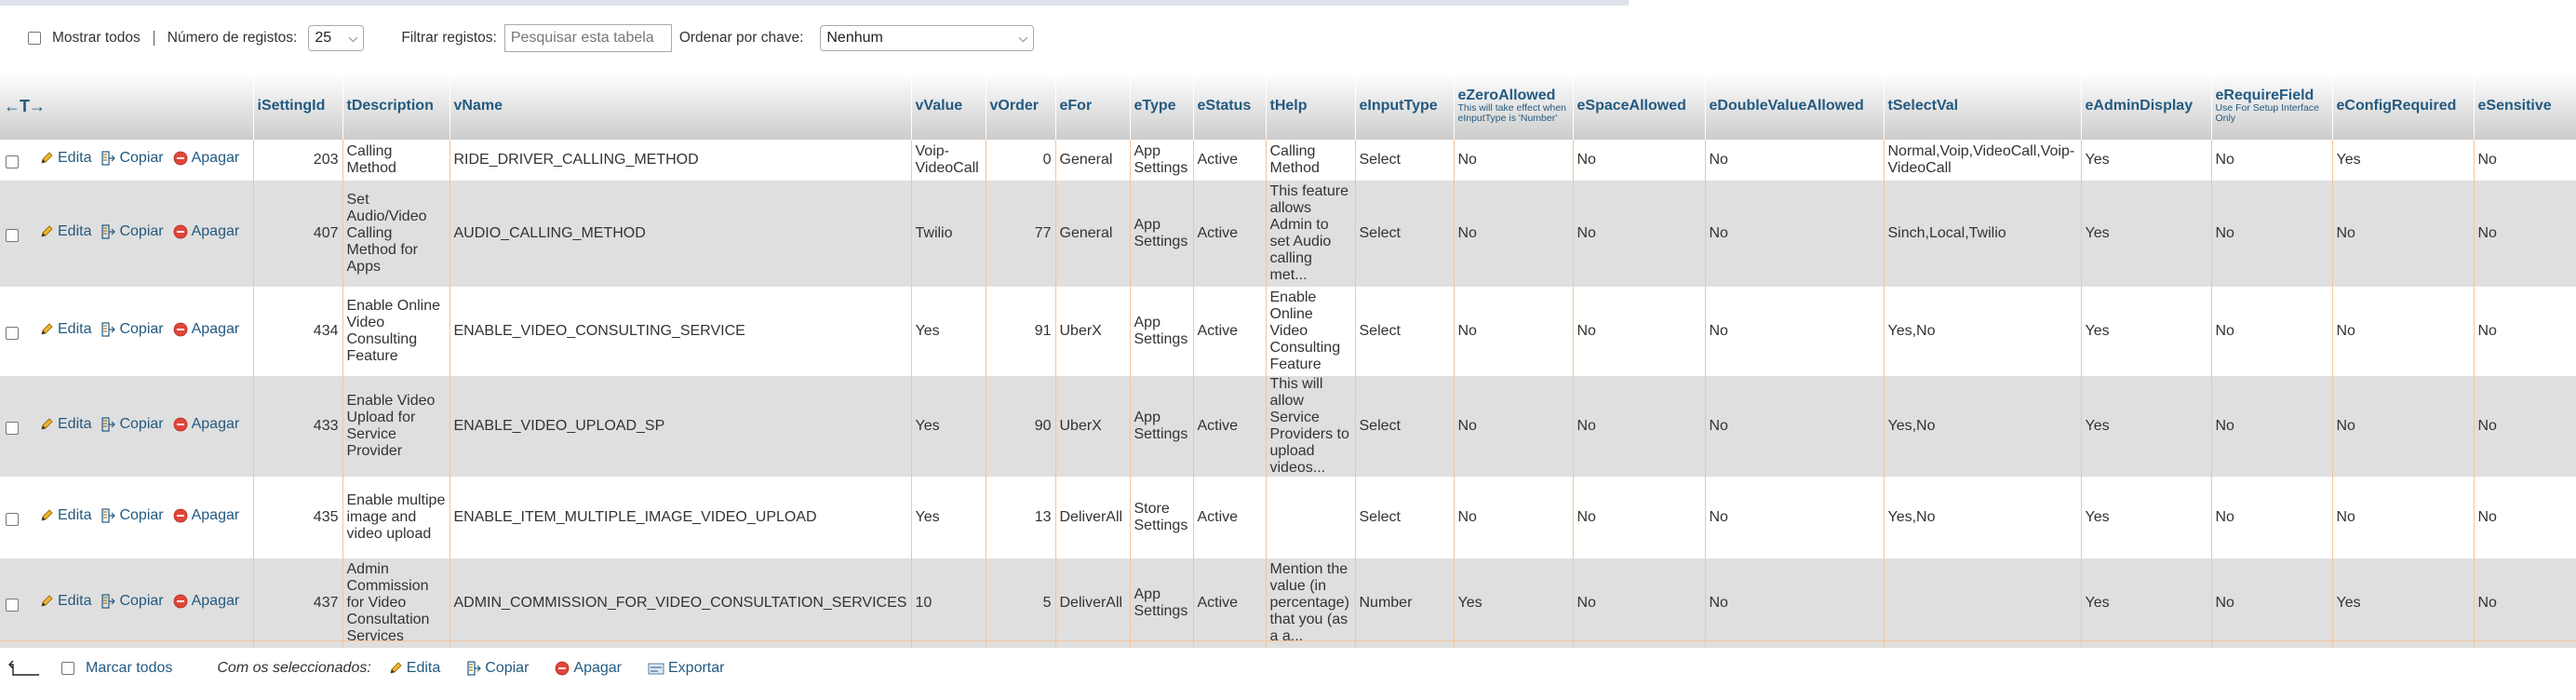 The width and height of the screenshot is (2576, 700). I want to click on cell-tdescription: Enable multipe image and video upload, so click(396, 518).